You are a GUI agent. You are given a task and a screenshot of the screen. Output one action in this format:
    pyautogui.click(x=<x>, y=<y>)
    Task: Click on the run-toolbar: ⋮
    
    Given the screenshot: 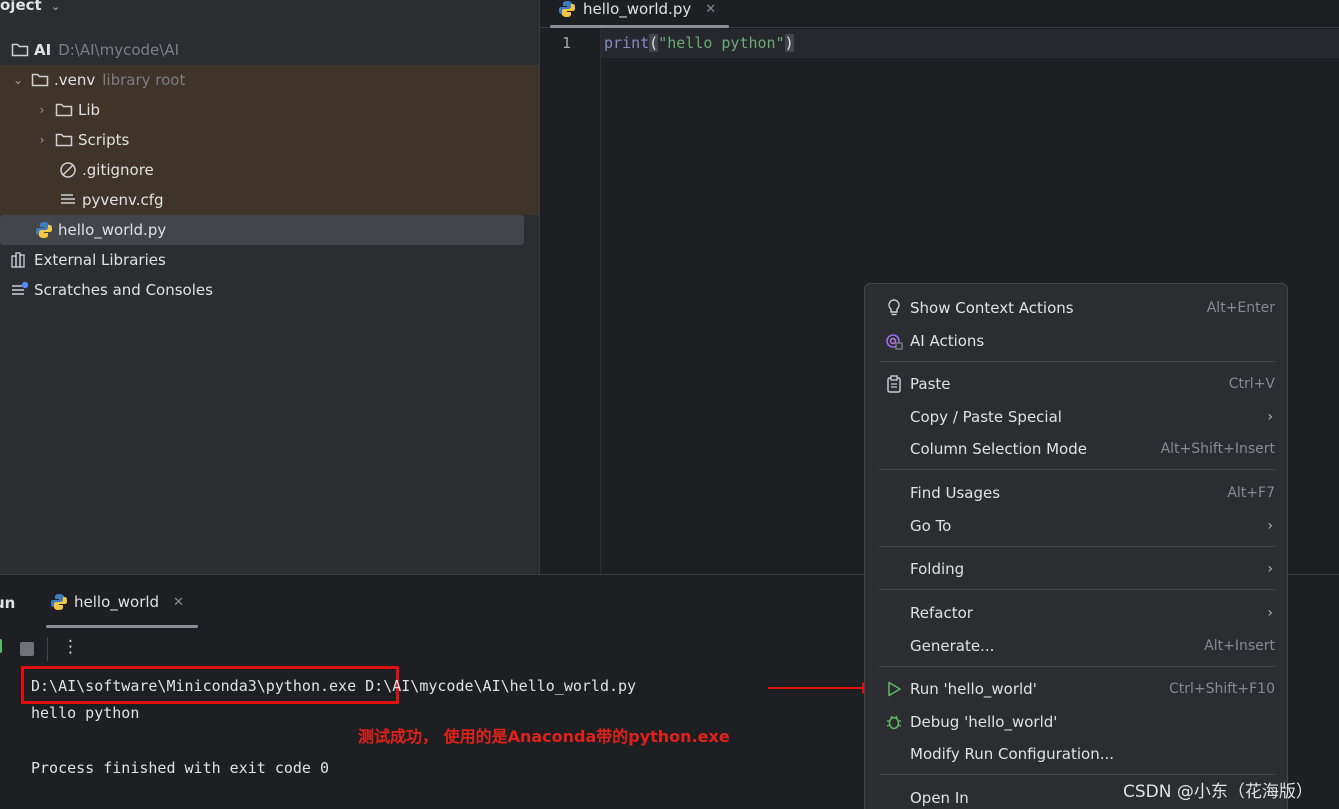 What is the action you would take?
    pyautogui.click(x=50, y=649)
    